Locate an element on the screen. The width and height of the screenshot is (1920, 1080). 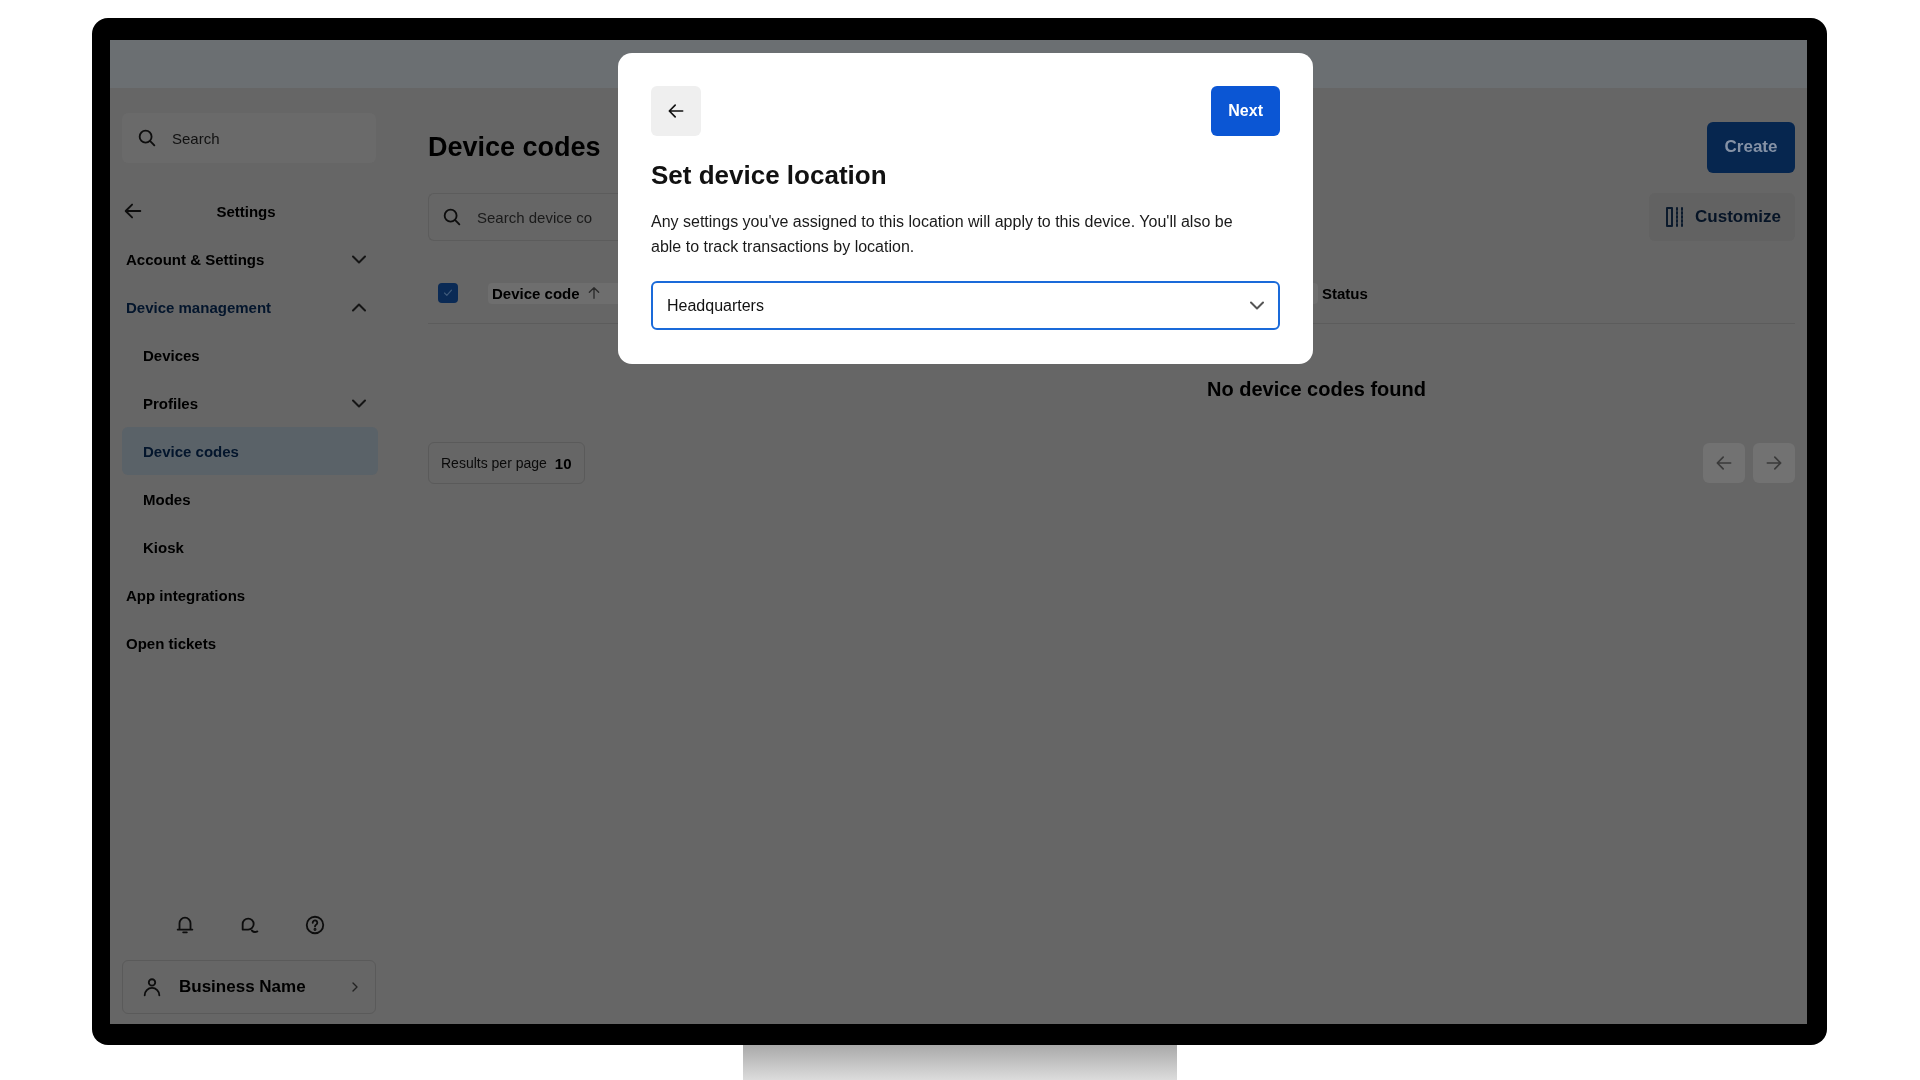
sidebar-item: Device management is located at coordinates (250, 307).